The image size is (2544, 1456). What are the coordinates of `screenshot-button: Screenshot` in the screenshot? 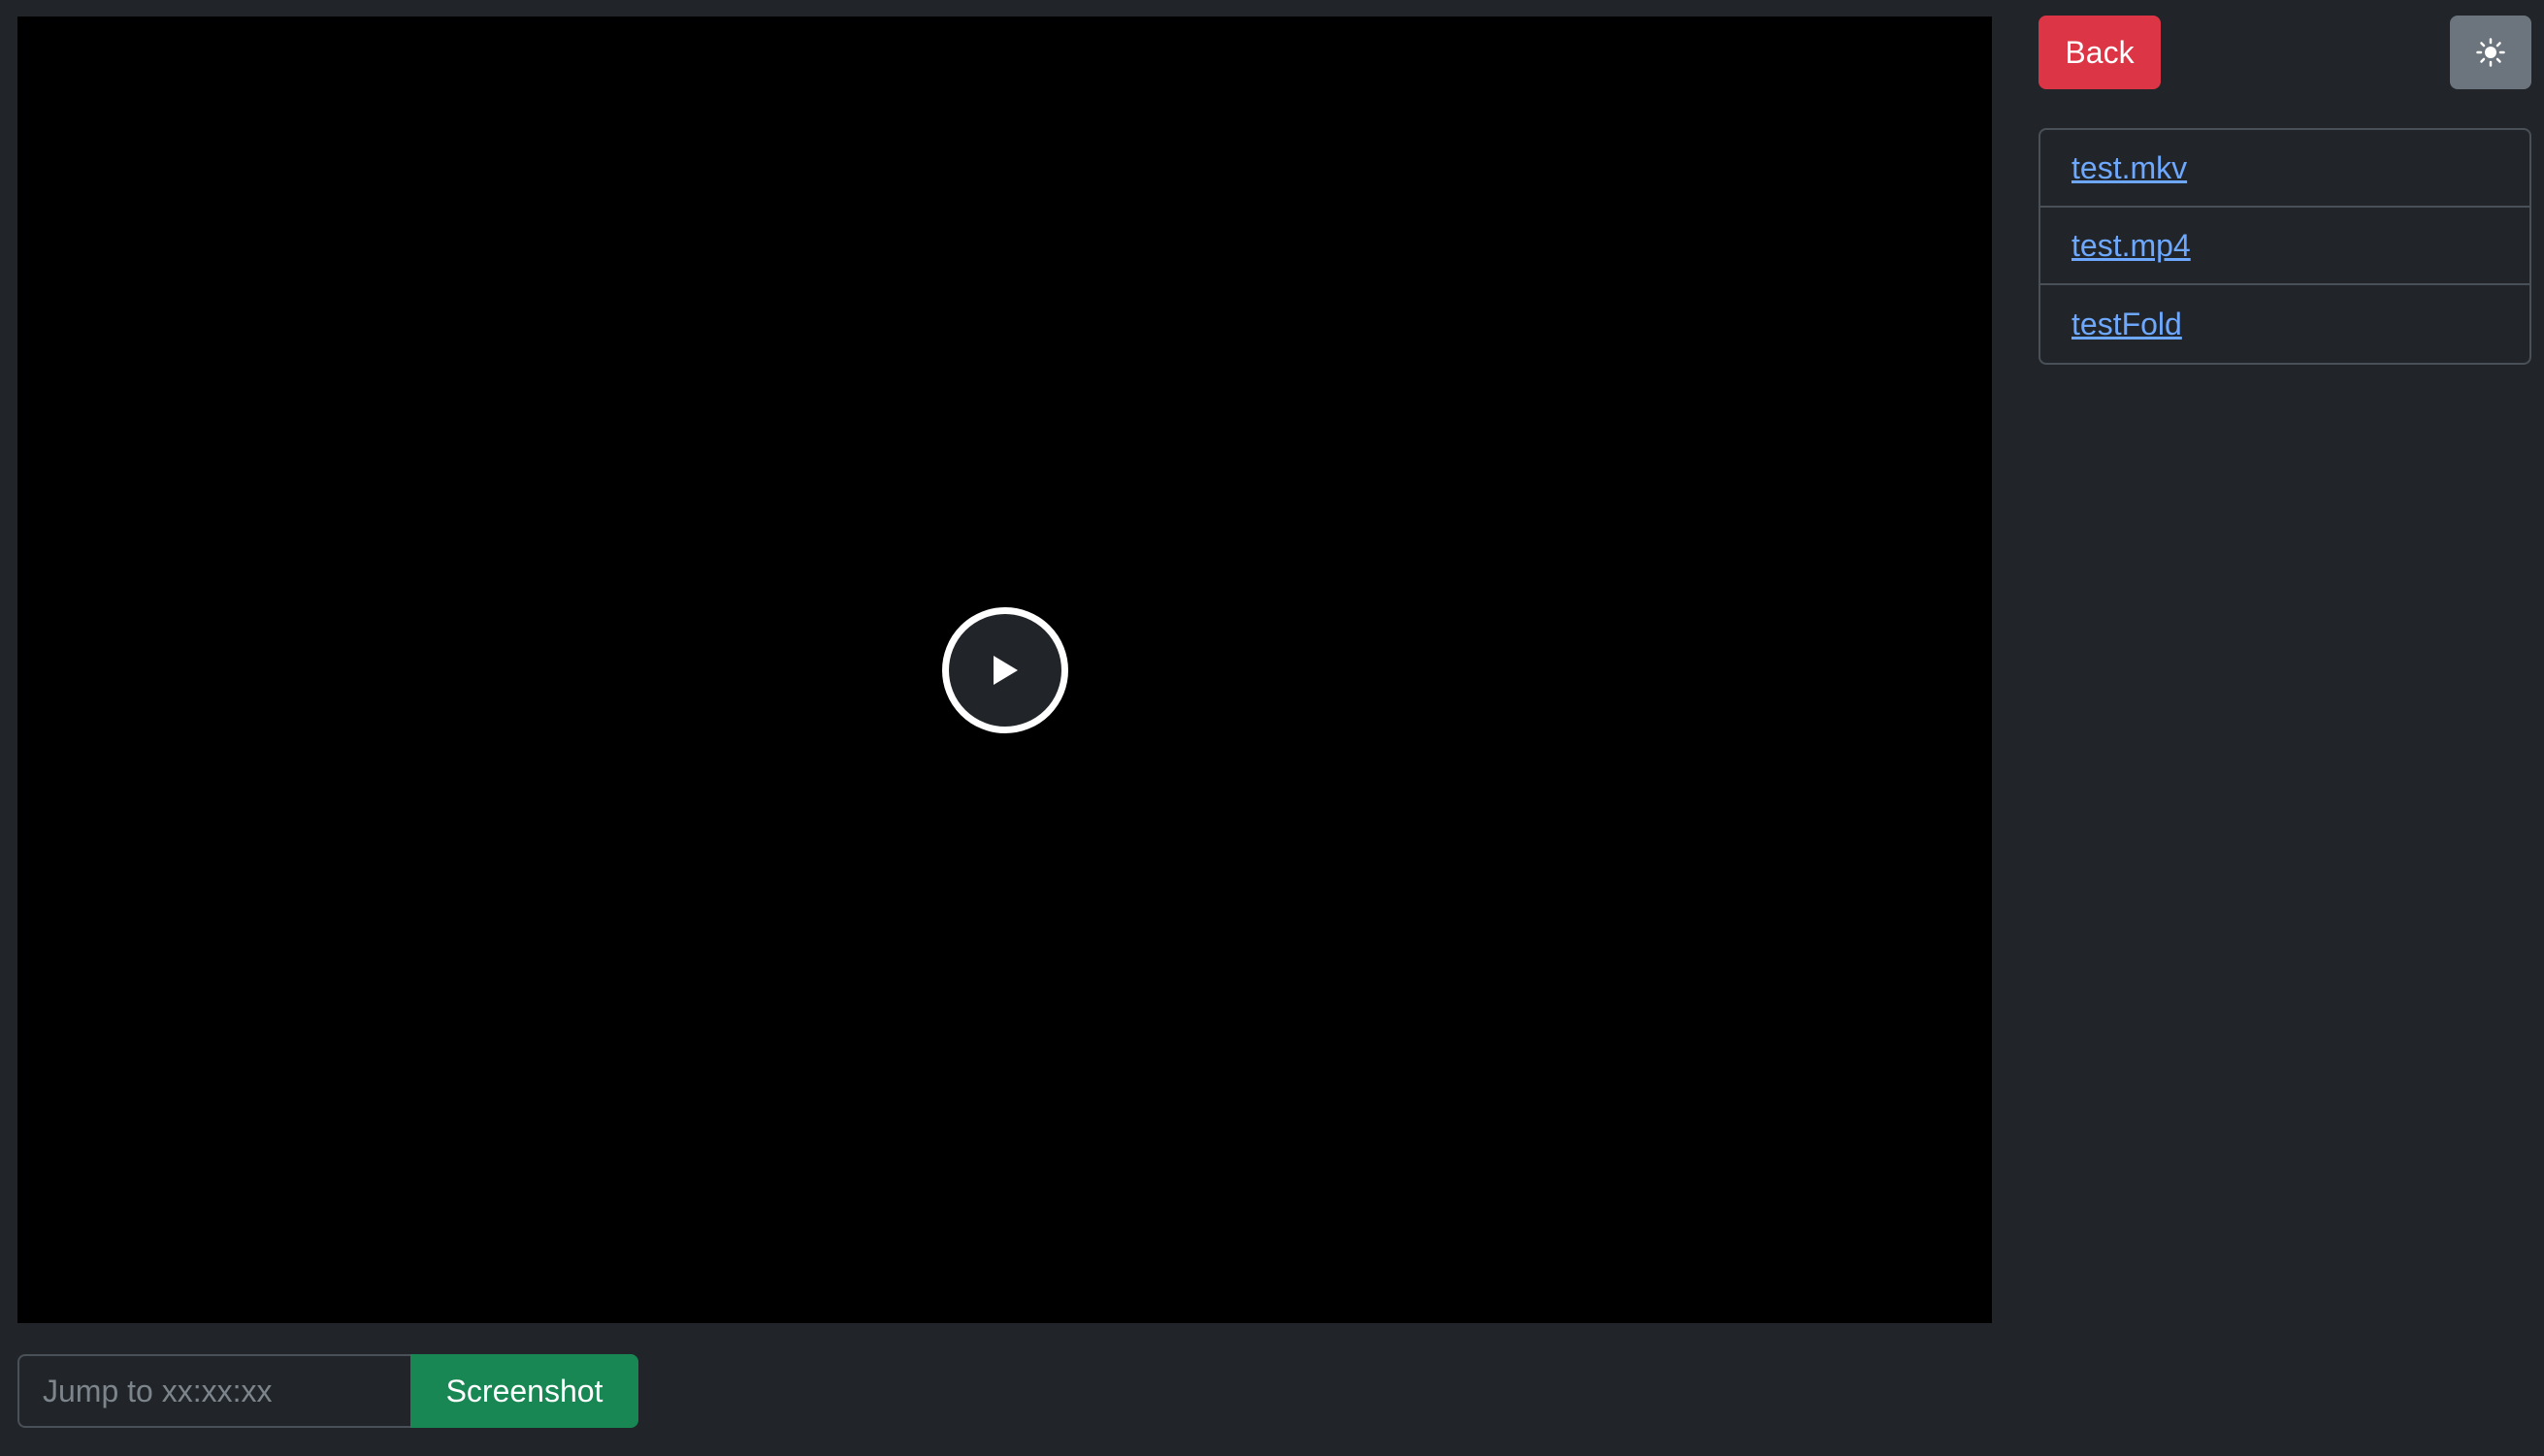 It's located at (524, 1391).